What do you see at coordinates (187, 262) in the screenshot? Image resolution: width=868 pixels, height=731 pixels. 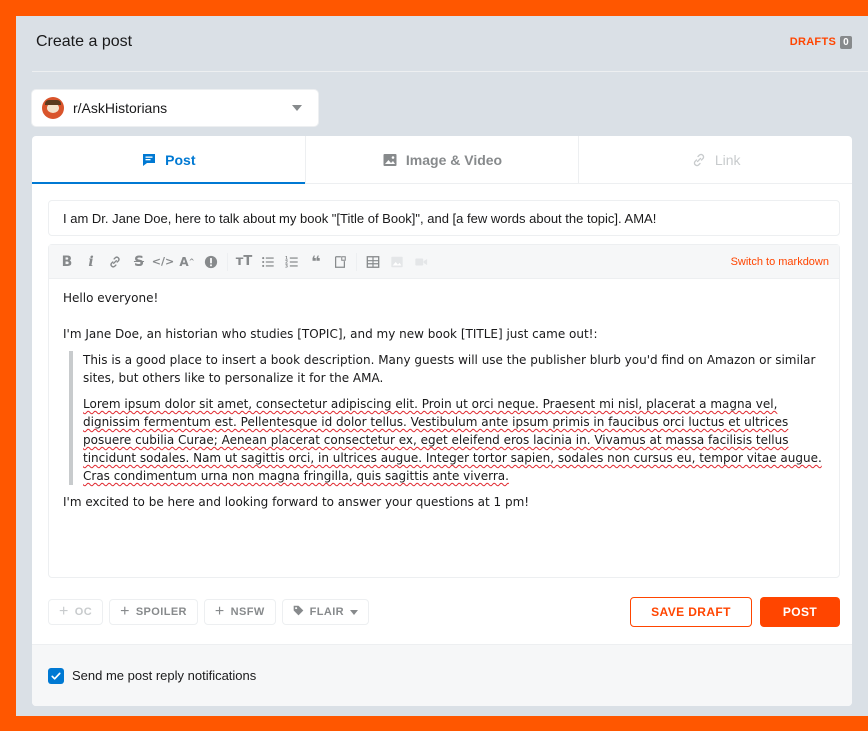 I see `superscript-icon: A ^` at bounding box center [187, 262].